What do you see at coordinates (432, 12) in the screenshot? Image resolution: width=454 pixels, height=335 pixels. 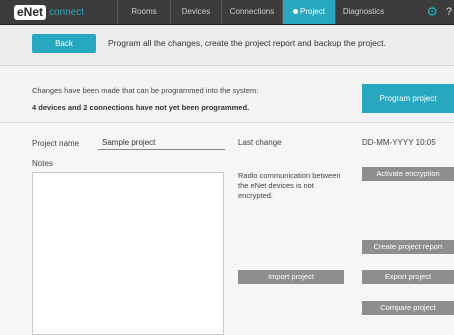 I see `gear-icon: ⚙` at bounding box center [432, 12].